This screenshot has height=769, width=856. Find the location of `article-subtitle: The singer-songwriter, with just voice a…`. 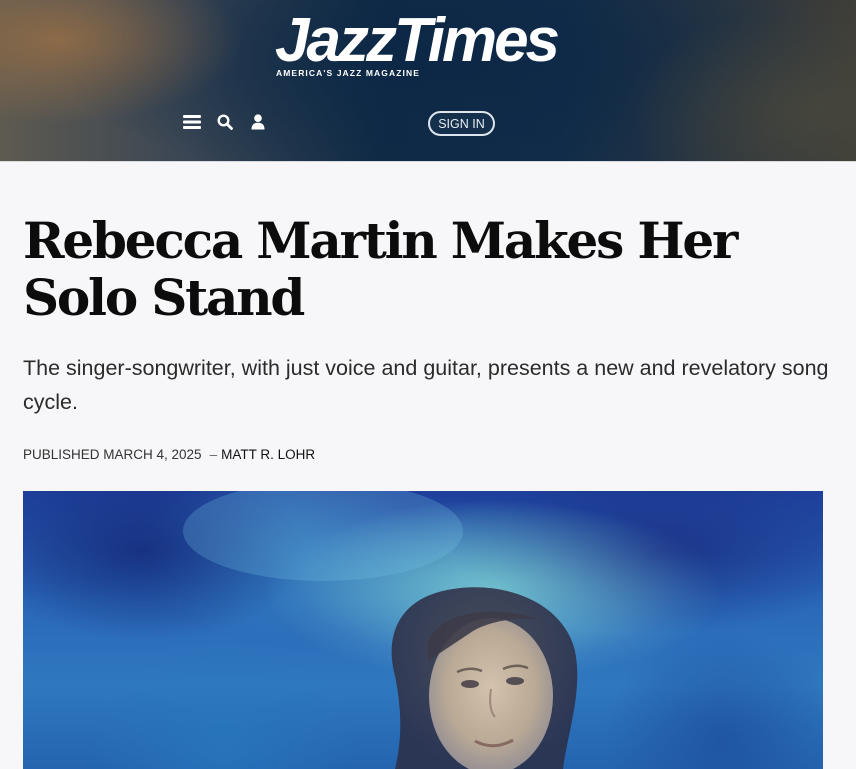

article-subtitle: The singer-songwriter, with just voice a… is located at coordinates (426, 385).